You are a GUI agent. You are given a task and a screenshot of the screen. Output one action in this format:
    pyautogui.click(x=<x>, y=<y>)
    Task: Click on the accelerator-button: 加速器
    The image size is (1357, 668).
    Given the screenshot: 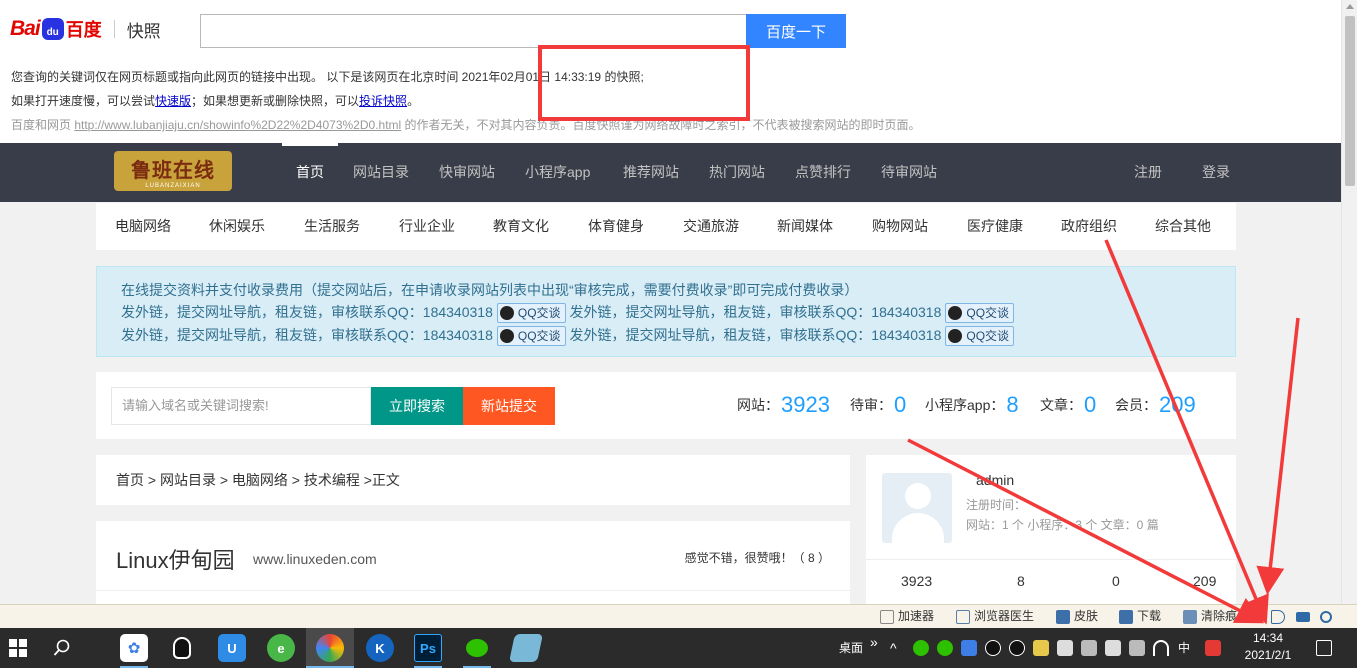 What is the action you would take?
    pyautogui.click(x=907, y=616)
    